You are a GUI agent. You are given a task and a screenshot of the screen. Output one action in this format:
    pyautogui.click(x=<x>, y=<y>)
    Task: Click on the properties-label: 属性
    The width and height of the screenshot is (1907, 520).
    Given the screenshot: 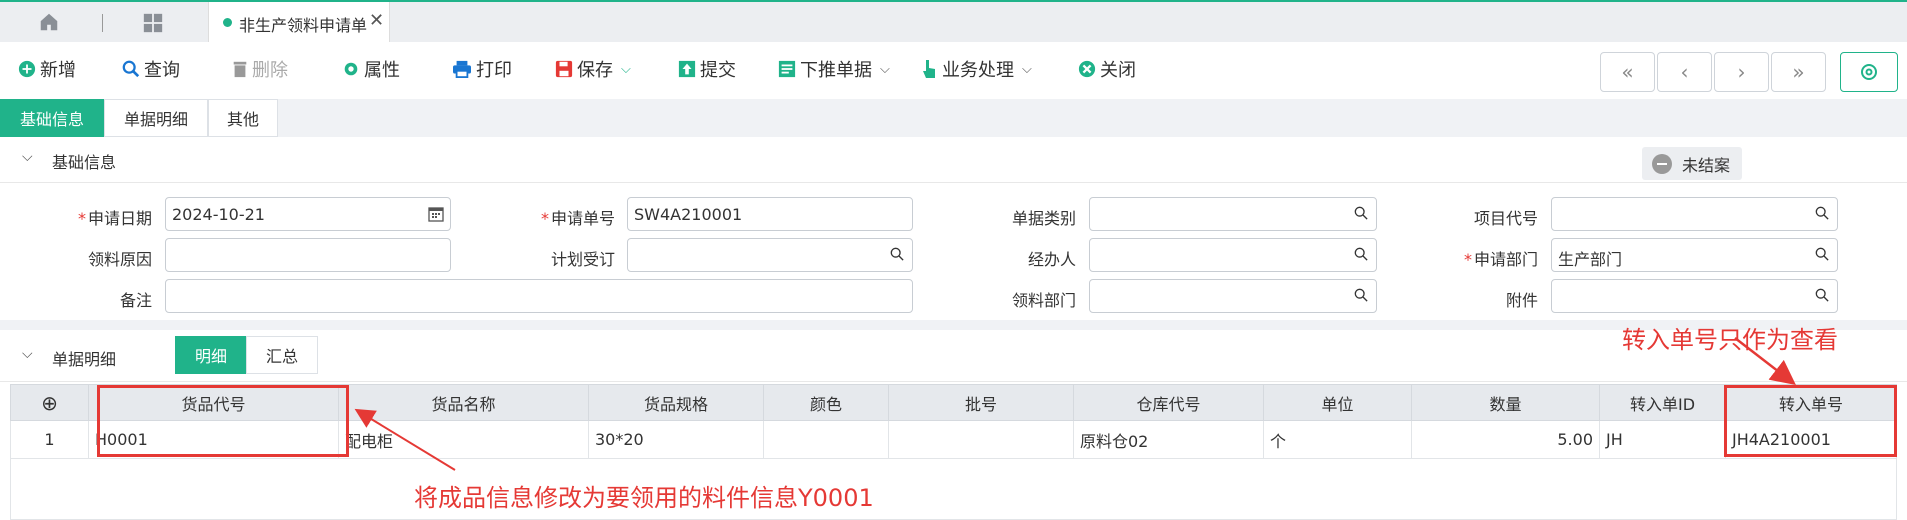 What is the action you would take?
    pyautogui.click(x=382, y=70)
    